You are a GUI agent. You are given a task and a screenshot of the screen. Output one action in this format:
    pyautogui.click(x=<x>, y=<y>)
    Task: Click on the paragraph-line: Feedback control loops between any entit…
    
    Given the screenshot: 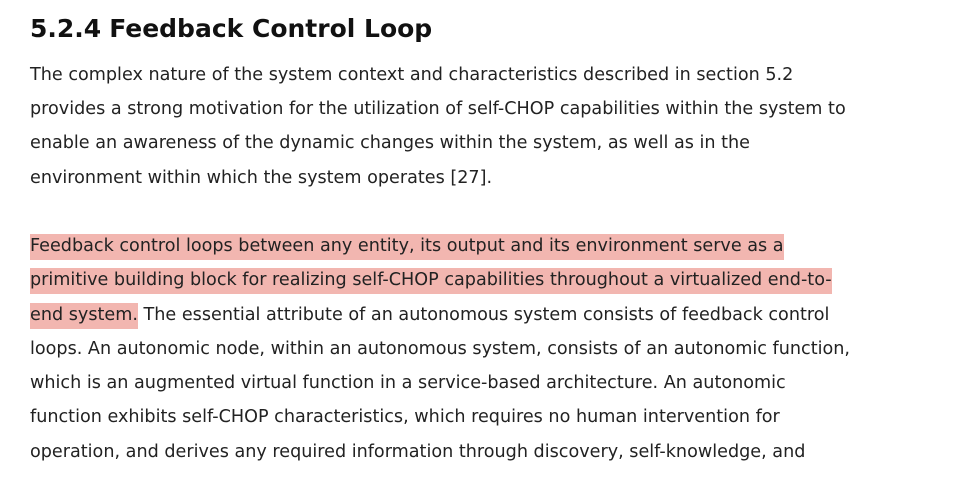 What is the action you would take?
    pyautogui.click(x=407, y=246)
    